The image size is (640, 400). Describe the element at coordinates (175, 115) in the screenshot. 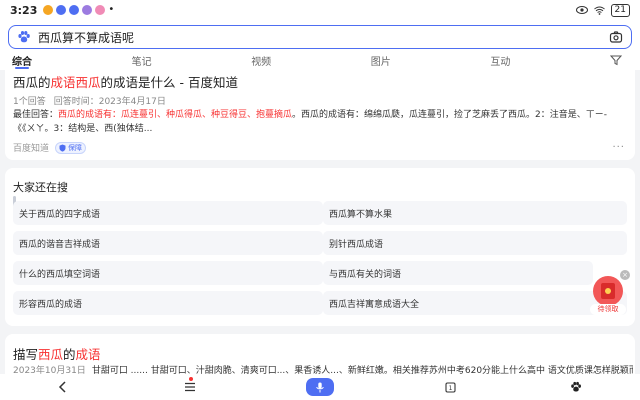

I see `snippet-highlight: 西瓜的成语有：瓜连蔓引、种瓜得瓜、种豆得豆、抱蔓摘瓜` at that location.